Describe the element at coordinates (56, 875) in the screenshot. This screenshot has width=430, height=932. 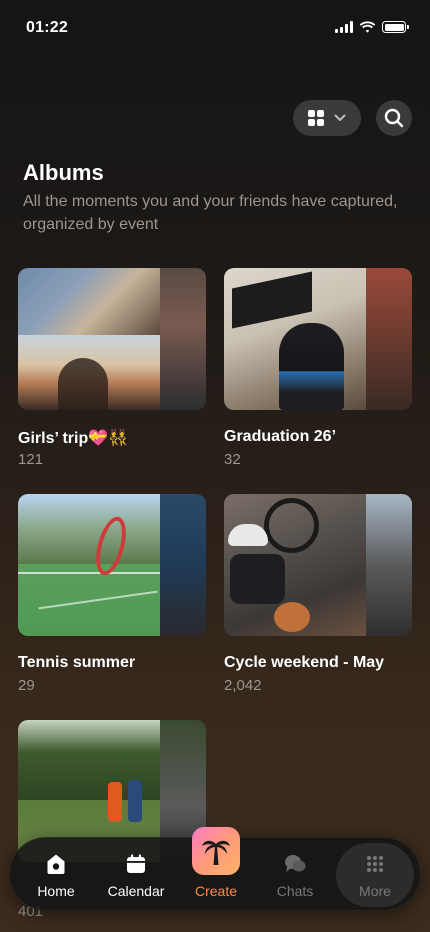
I see `nav-home: Home` at that location.